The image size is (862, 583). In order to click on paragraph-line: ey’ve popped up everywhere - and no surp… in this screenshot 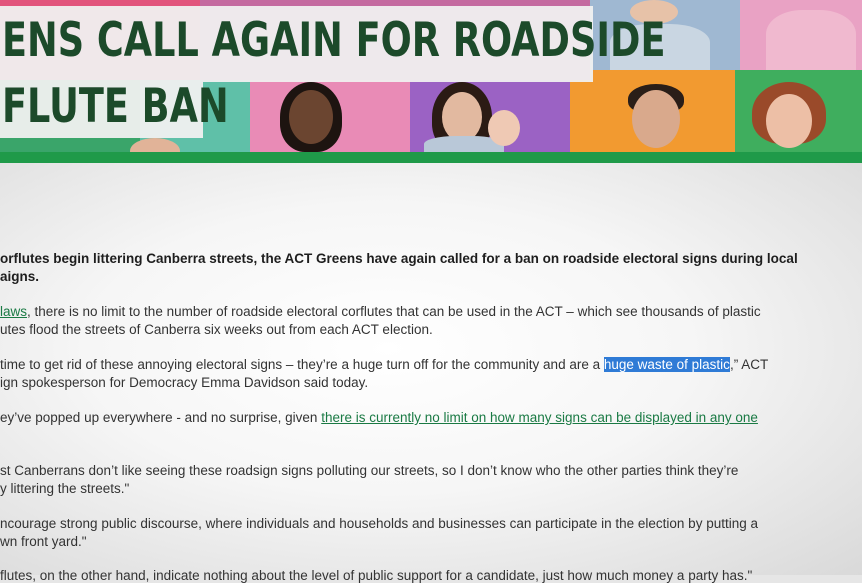, I will do `click(379, 417)`.